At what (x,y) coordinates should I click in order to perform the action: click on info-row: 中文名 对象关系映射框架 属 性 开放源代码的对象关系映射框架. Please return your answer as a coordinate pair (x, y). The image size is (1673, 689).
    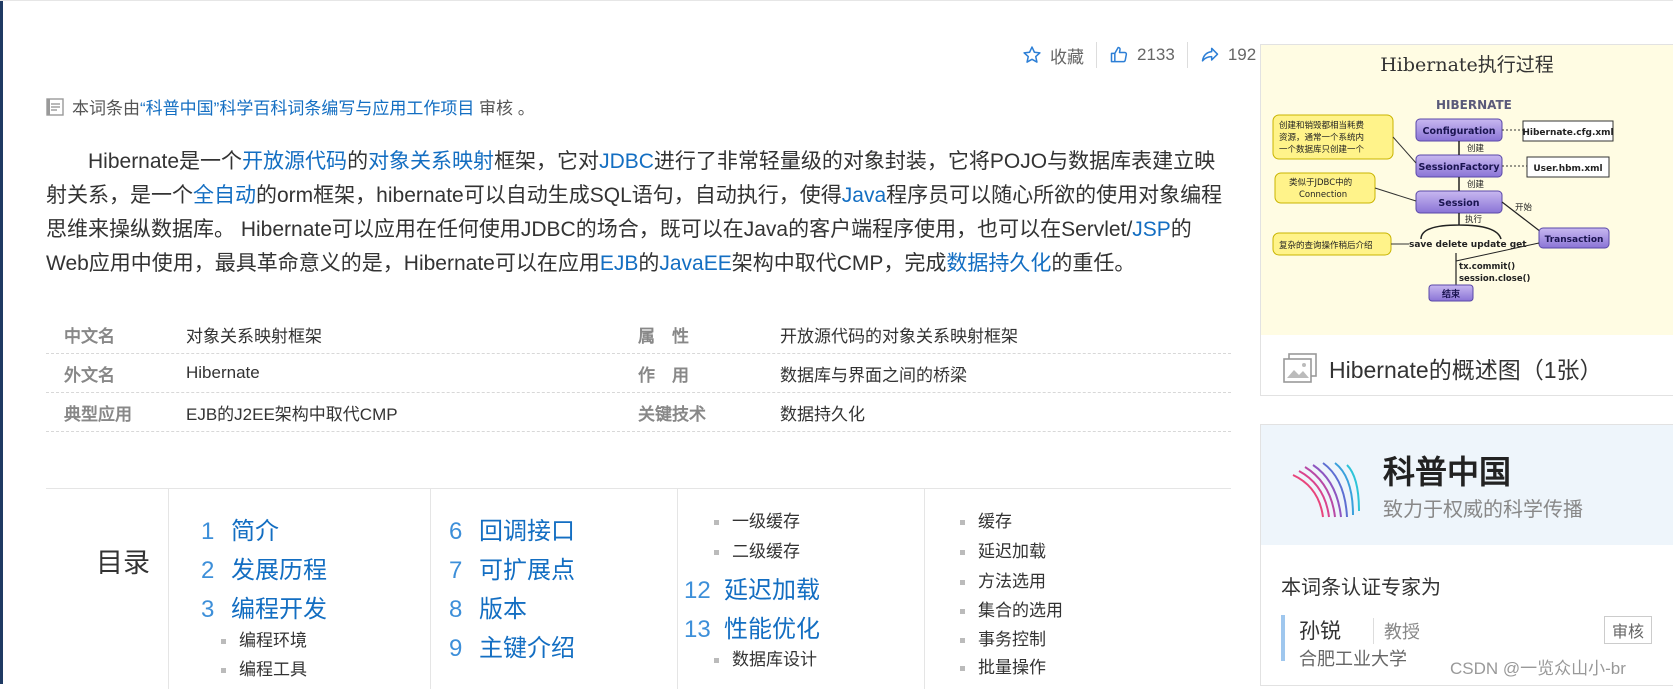
    Looking at the image, I should click on (638, 334).